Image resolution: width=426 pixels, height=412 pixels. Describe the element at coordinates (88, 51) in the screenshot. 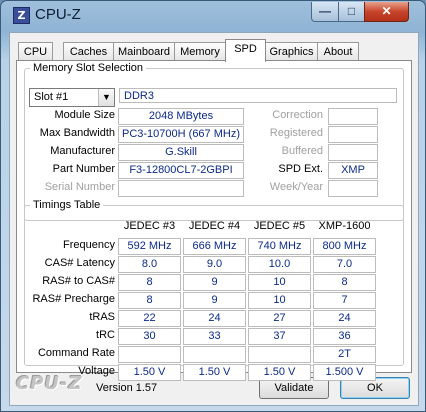

I see `tab-caches: Caches` at that location.